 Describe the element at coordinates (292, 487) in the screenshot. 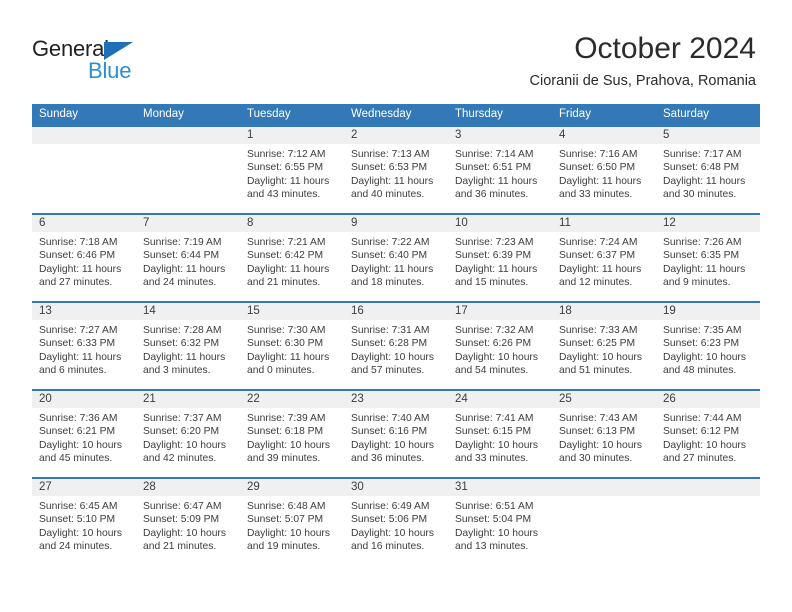

I see `day-number: 29` at that location.